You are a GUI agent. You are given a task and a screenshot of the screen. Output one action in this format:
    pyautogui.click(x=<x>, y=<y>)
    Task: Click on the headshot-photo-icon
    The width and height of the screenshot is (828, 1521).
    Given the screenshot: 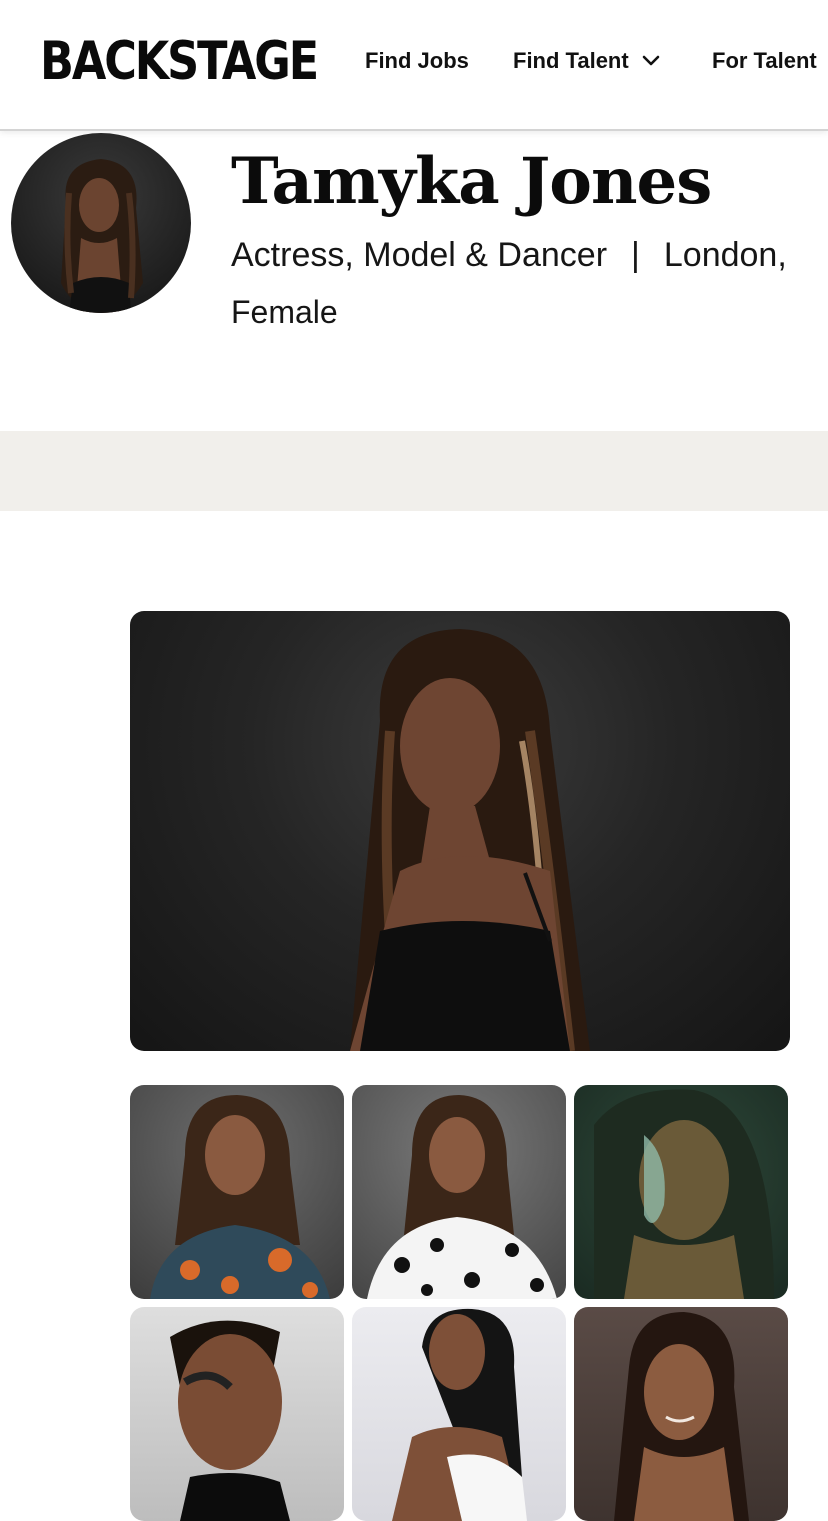 What is the action you would take?
    pyautogui.click(x=470, y=840)
    